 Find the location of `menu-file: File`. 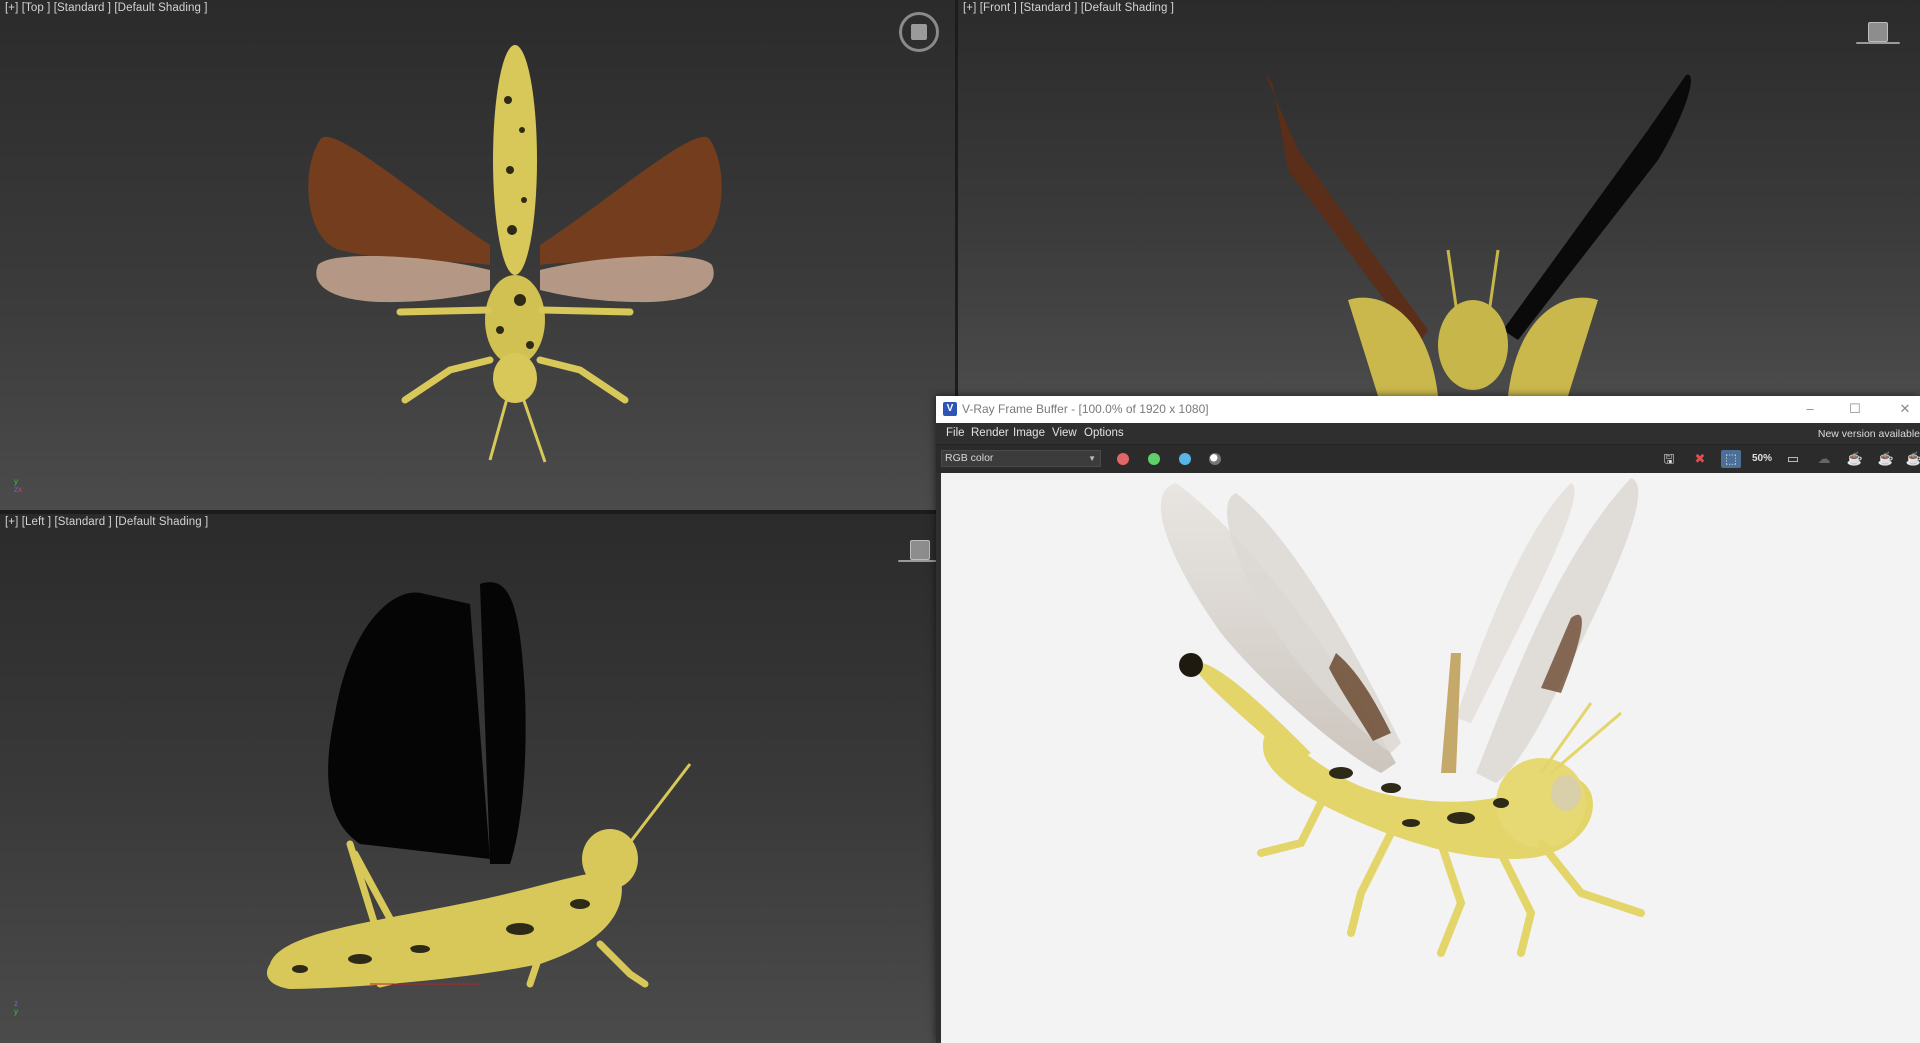

menu-file: File is located at coordinates (955, 433).